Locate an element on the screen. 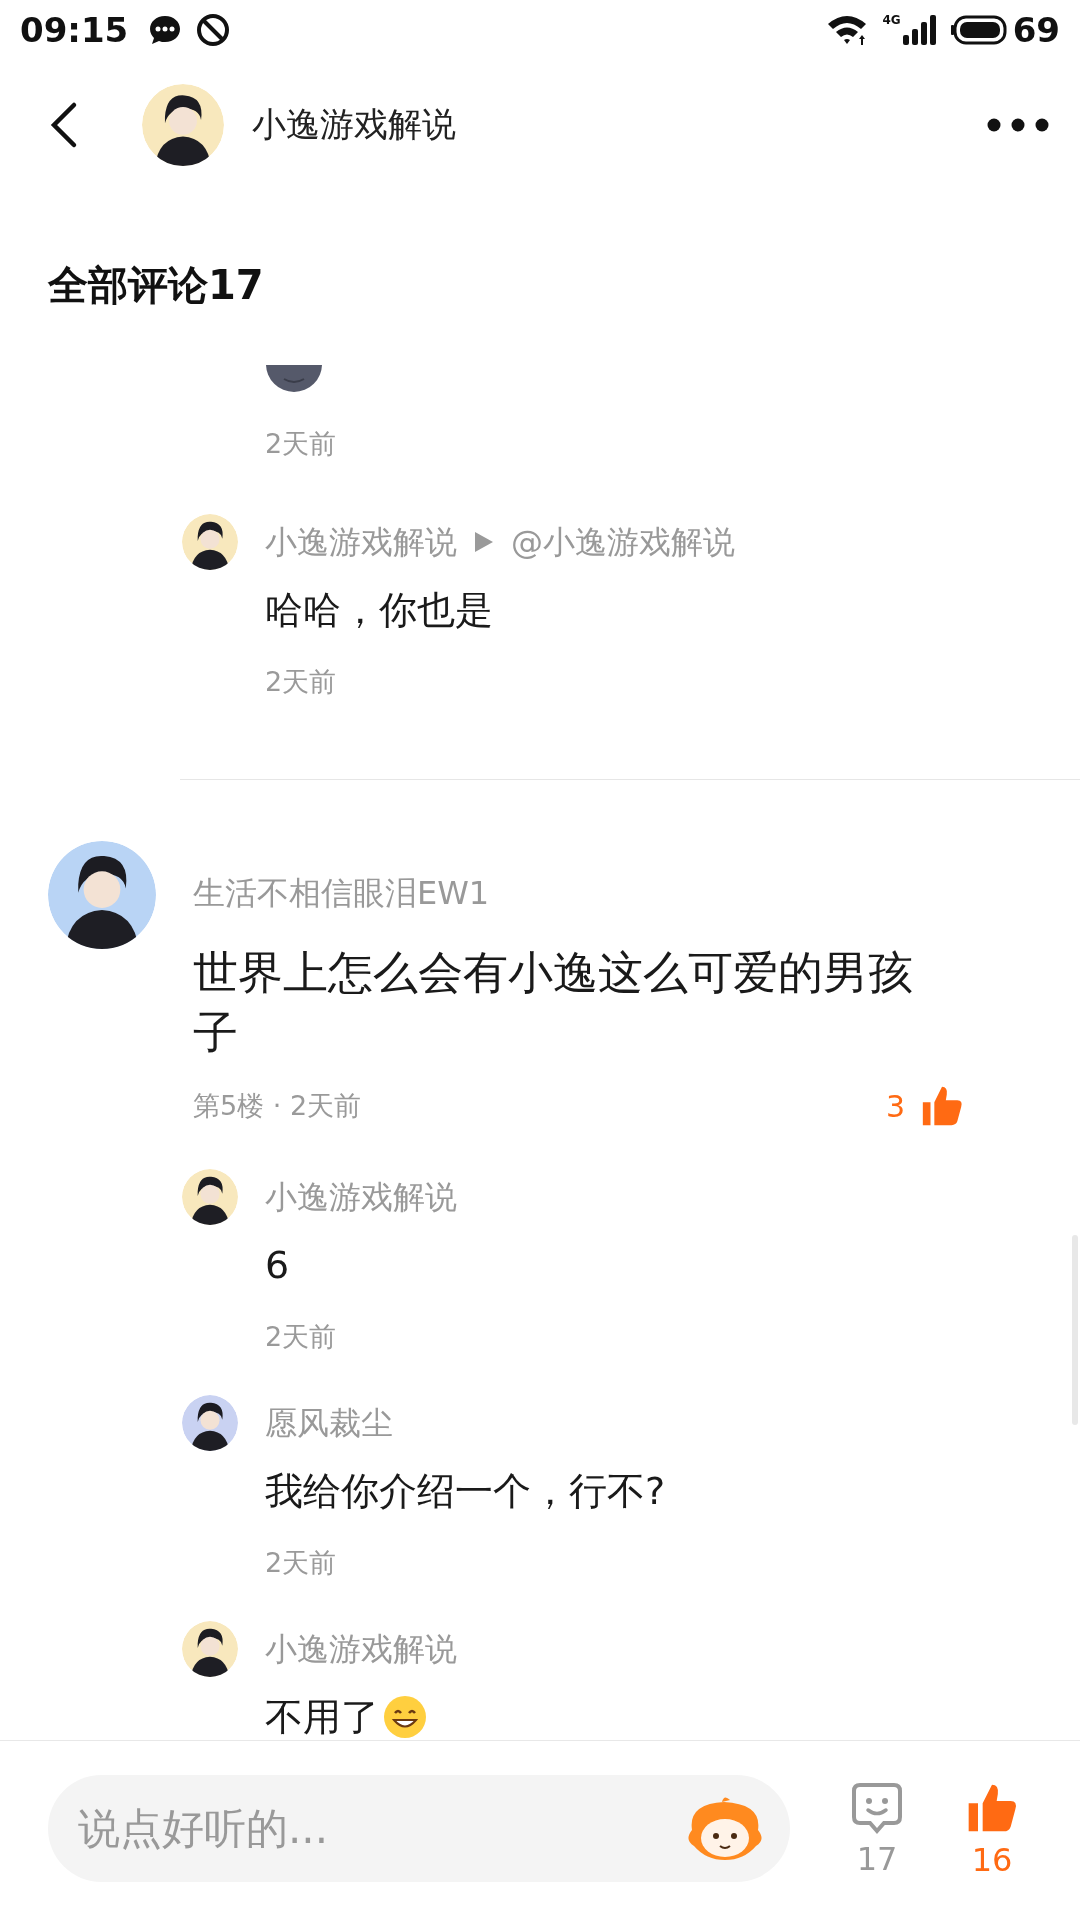 This screenshot has height=1920, width=1080. chat-bubble-icon is located at coordinates (165, 30).